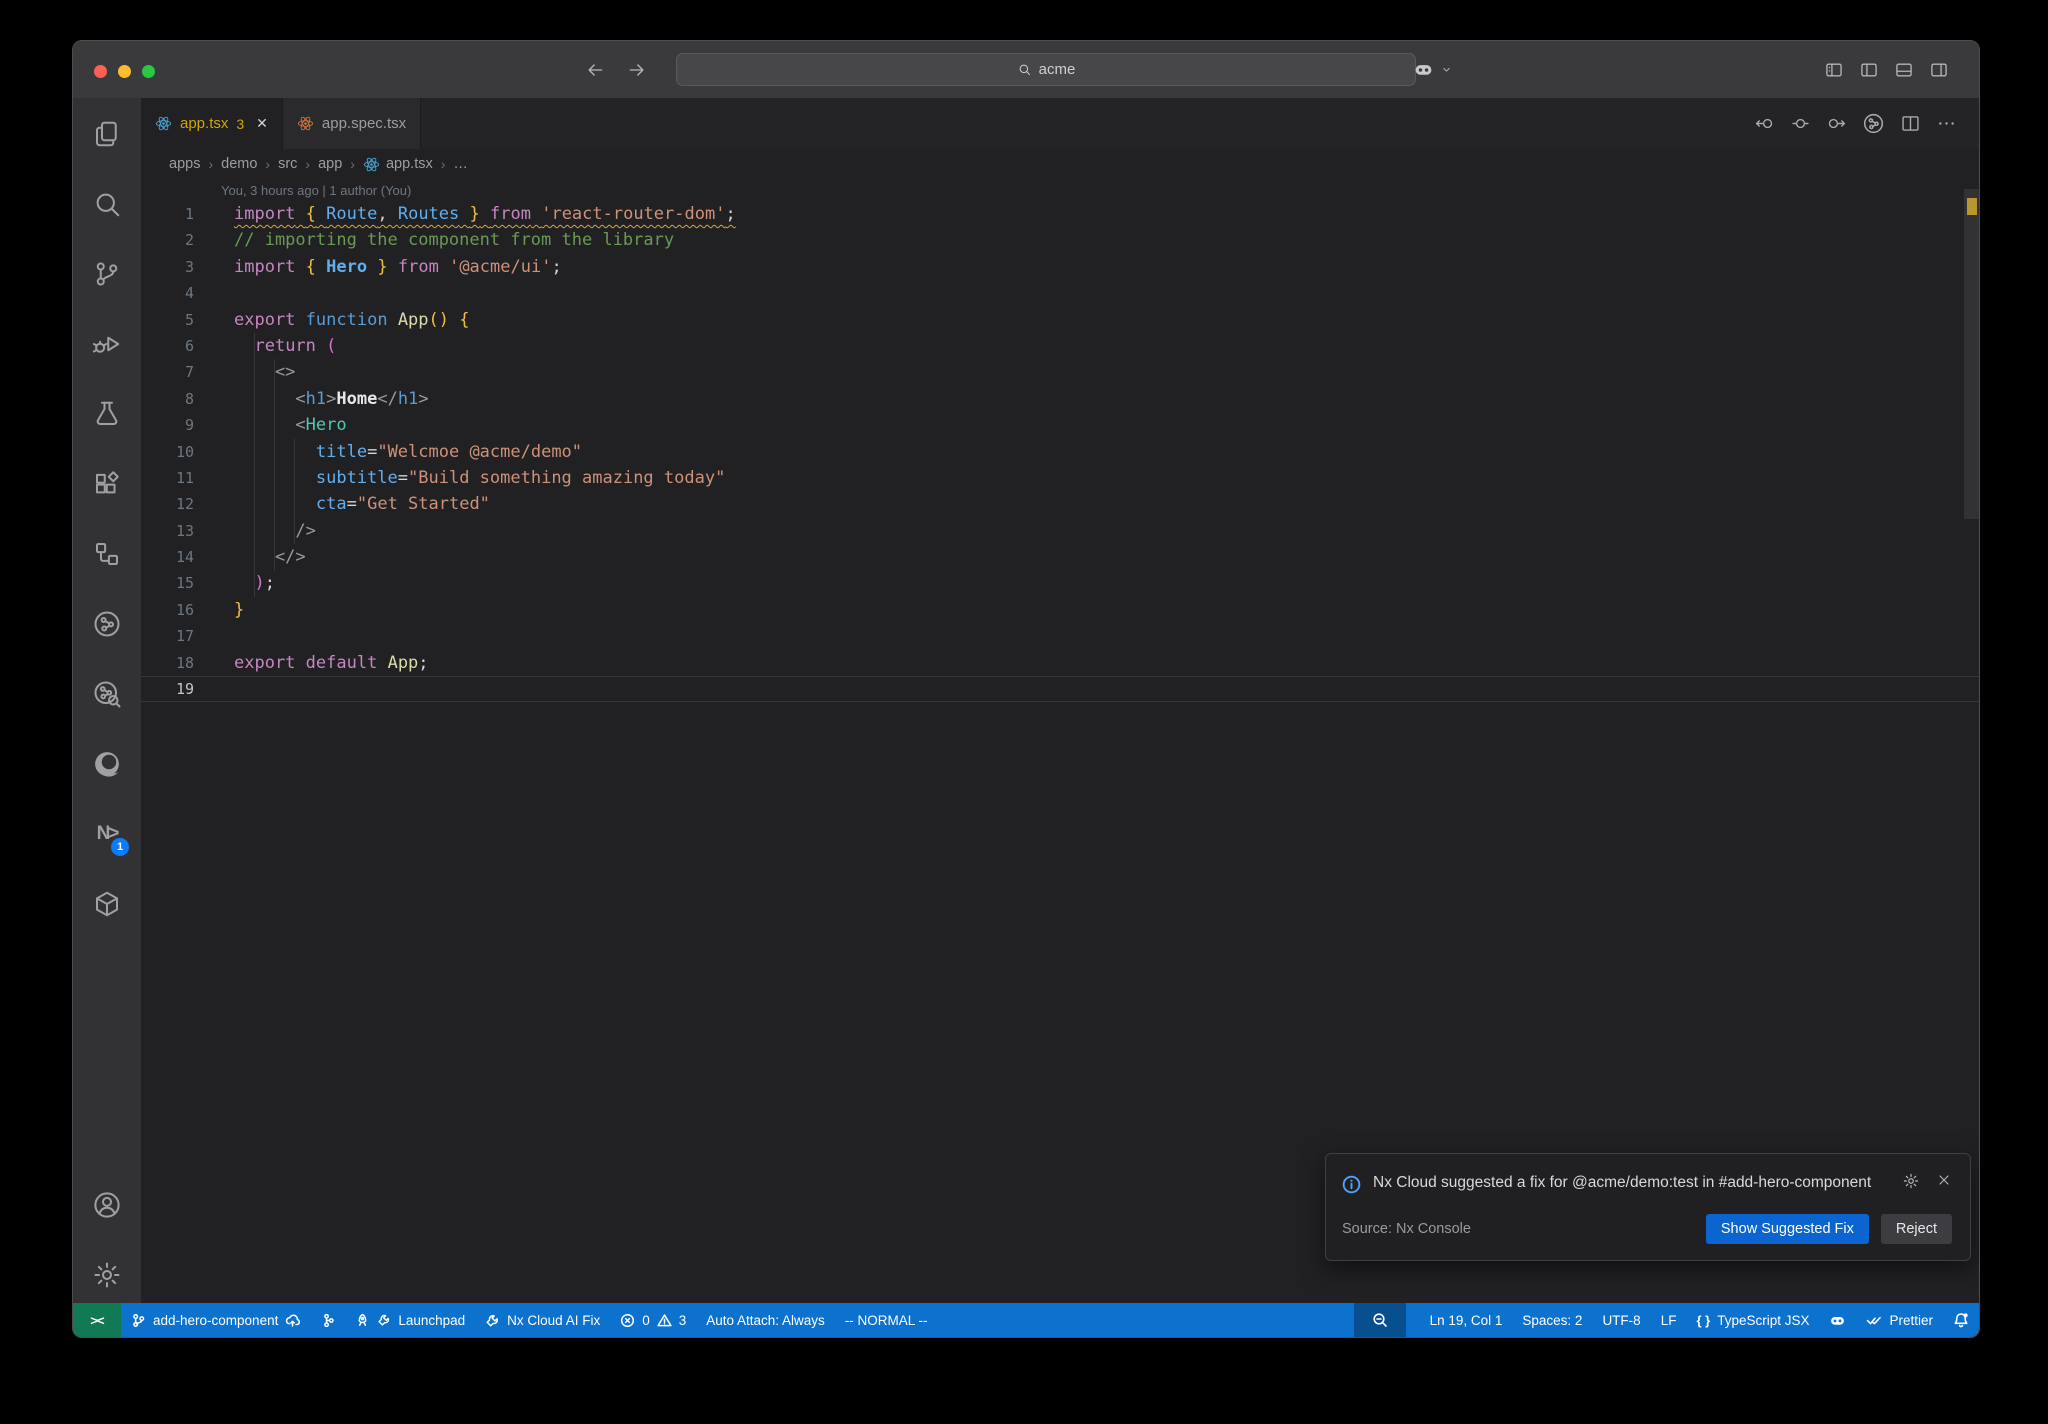  Describe the element at coordinates (352, 123) in the screenshot. I see `tab-app.spec.tsx: app.spec.tsx` at that location.